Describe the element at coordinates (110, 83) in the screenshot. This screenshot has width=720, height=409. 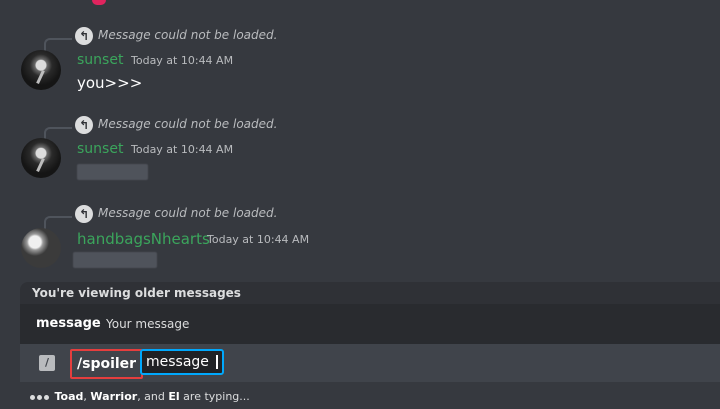
I see `message-content: you>>>` at that location.